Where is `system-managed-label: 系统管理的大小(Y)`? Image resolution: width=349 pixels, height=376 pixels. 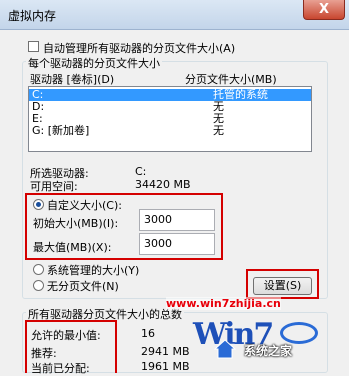 system-managed-label: 系统管理的大小(Y) is located at coordinates (93, 270).